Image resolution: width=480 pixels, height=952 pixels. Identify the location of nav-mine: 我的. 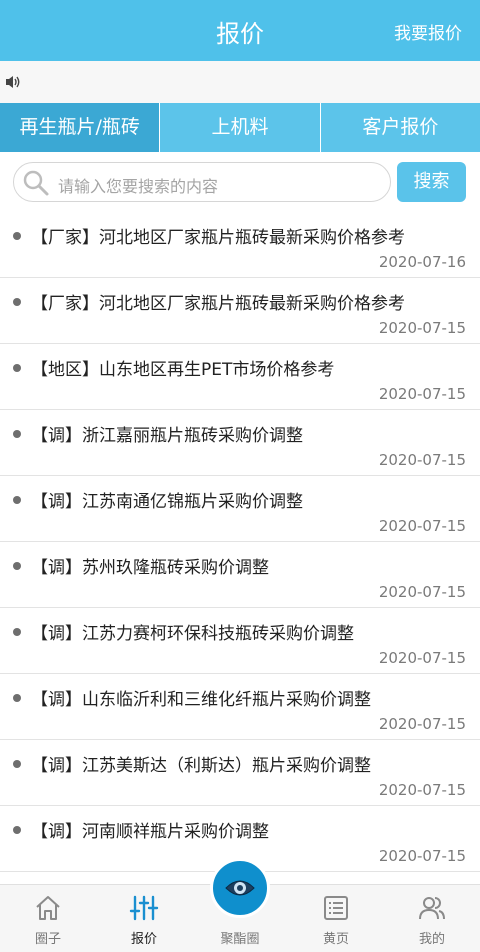
(432, 918).